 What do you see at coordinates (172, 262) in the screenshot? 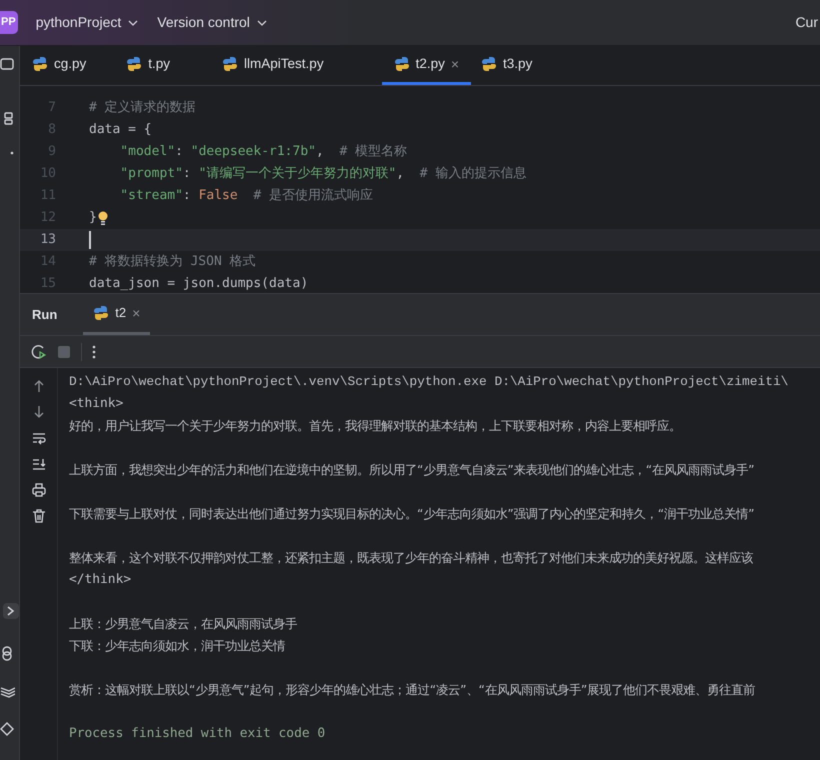
I see `code-line: # 将数据转换为 JSON 格式` at bounding box center [172, 262].